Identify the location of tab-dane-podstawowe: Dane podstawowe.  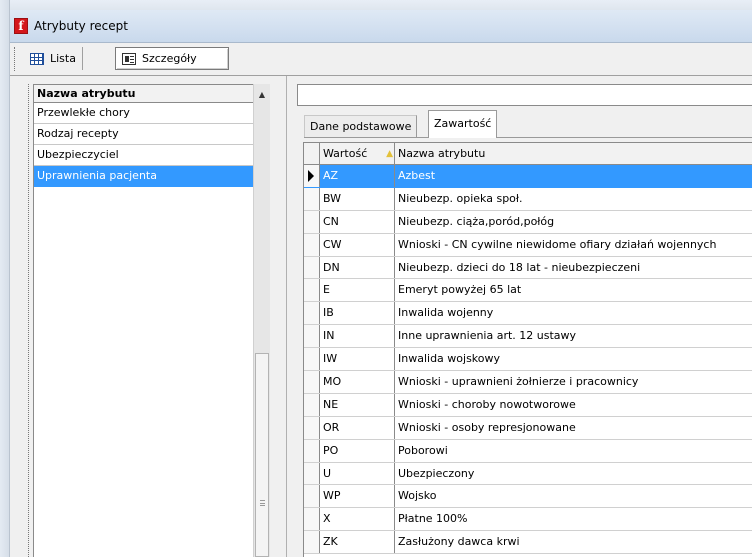
(361, 126).